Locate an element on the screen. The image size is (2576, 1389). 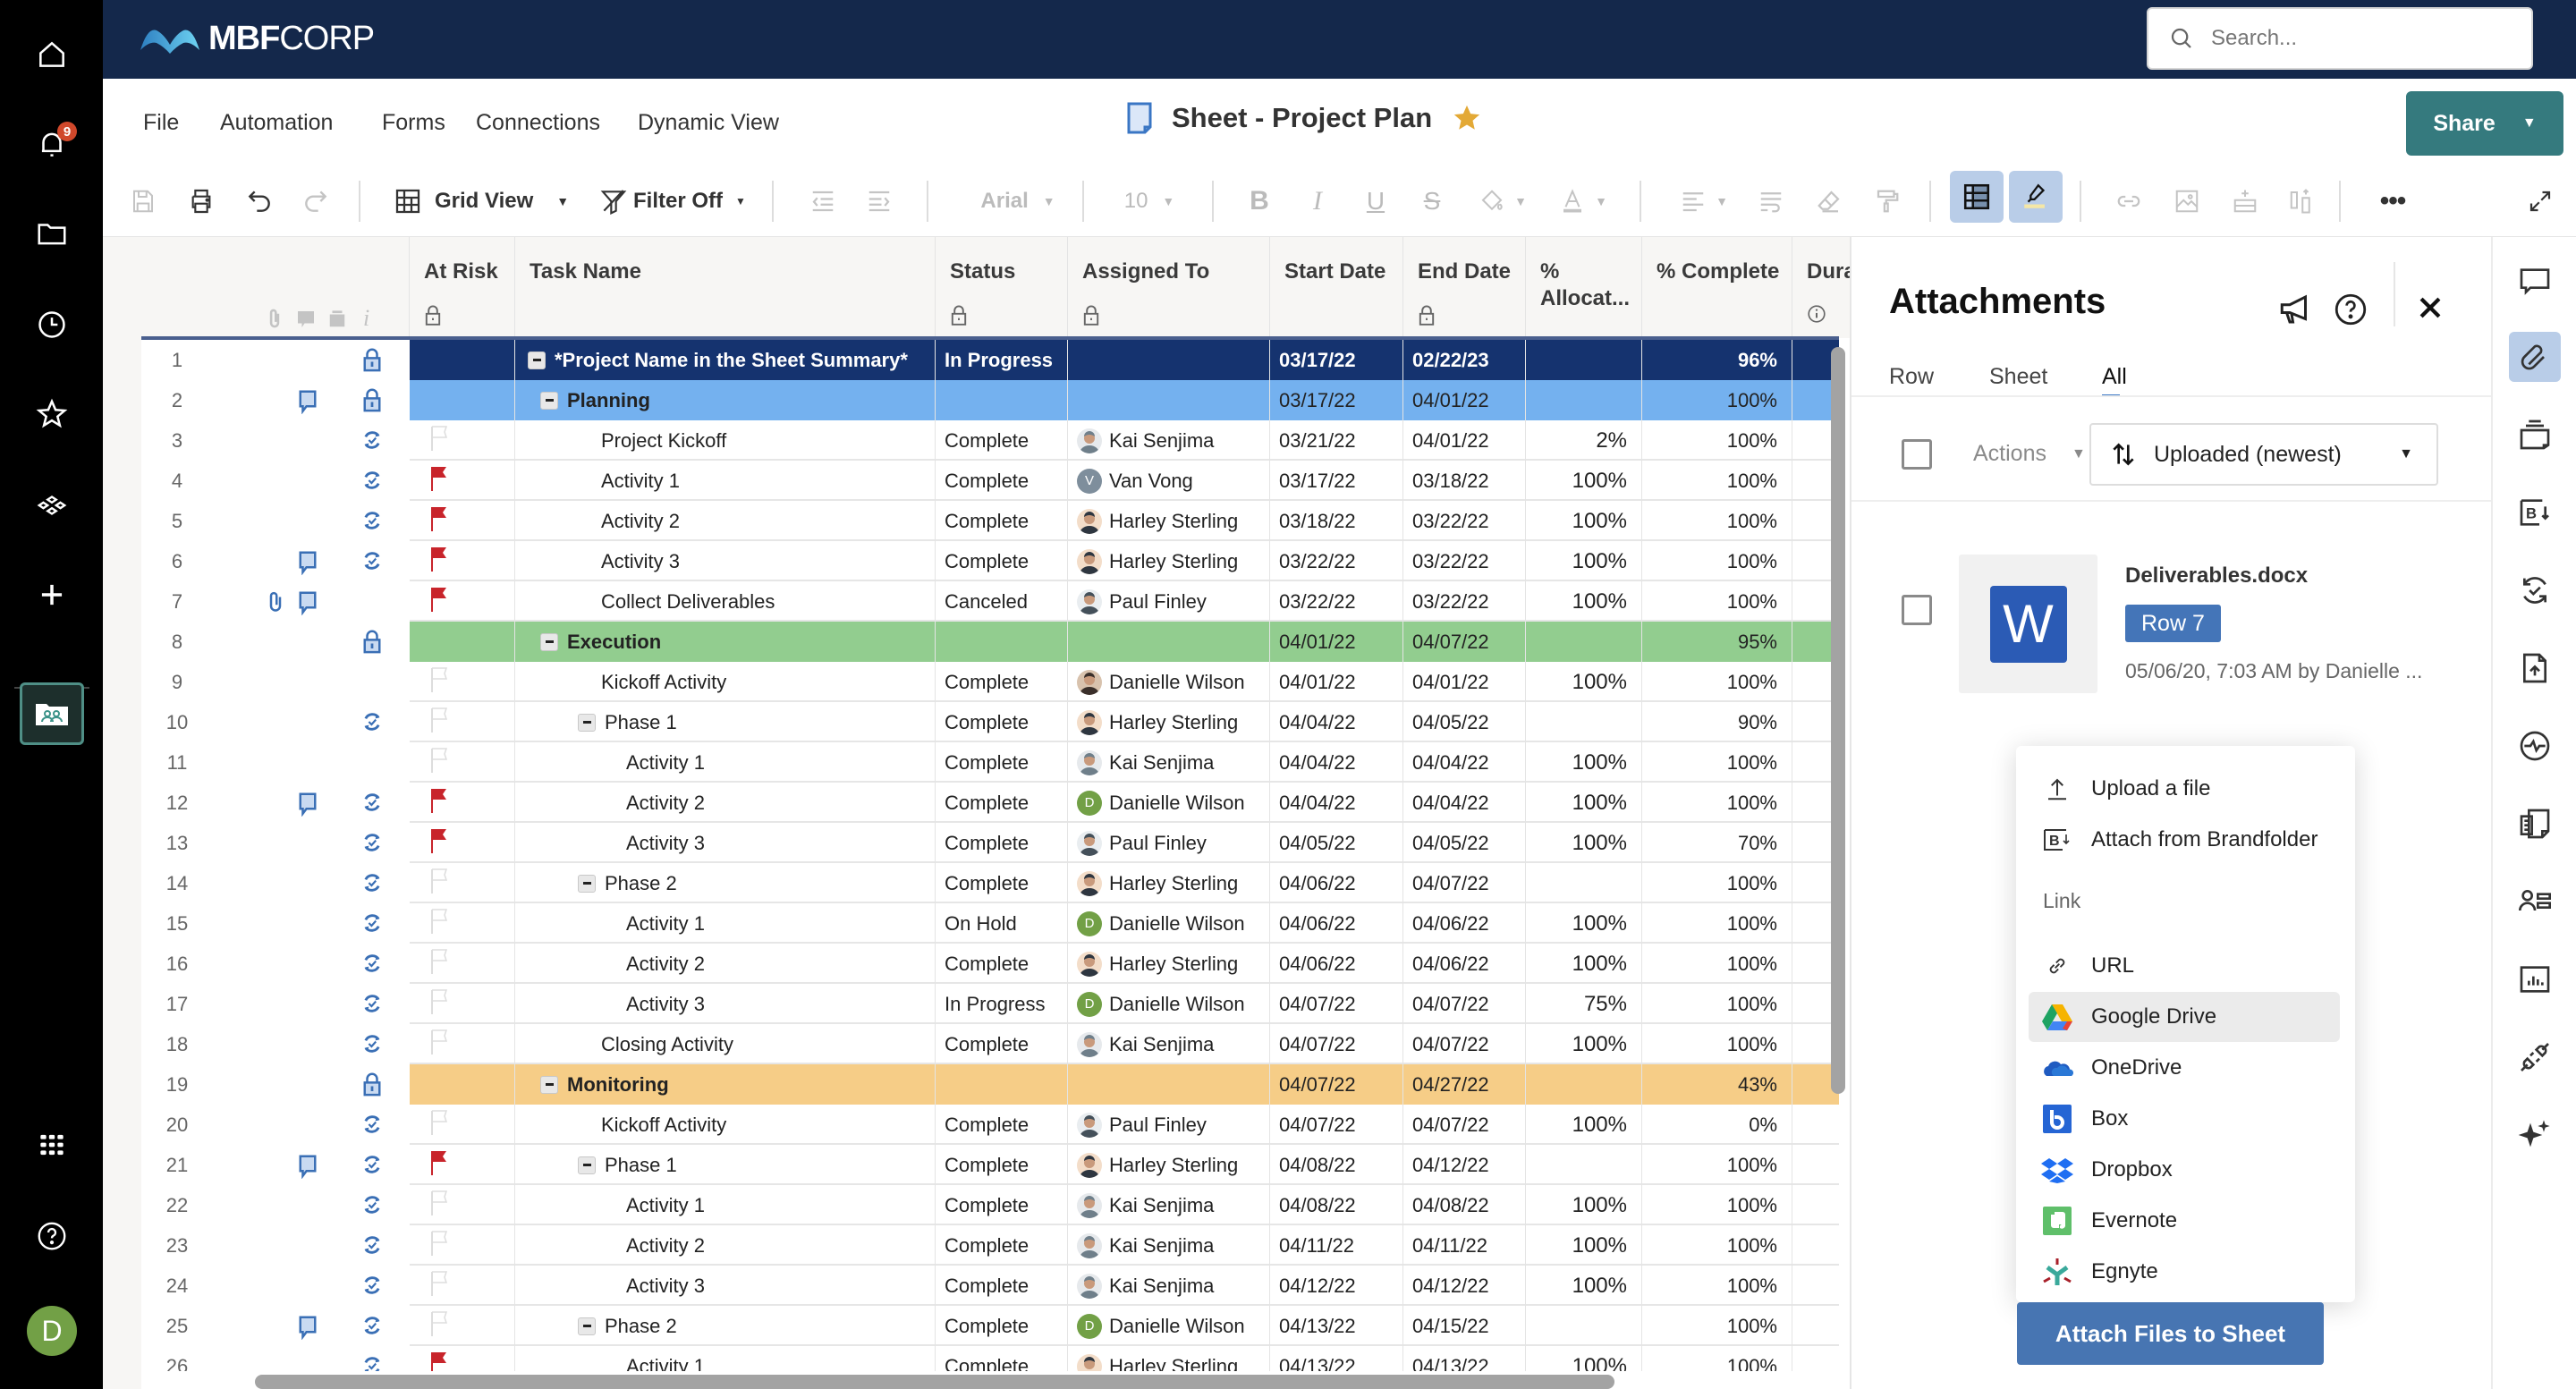
row-header: 12 is located at coordinates (275, 803).